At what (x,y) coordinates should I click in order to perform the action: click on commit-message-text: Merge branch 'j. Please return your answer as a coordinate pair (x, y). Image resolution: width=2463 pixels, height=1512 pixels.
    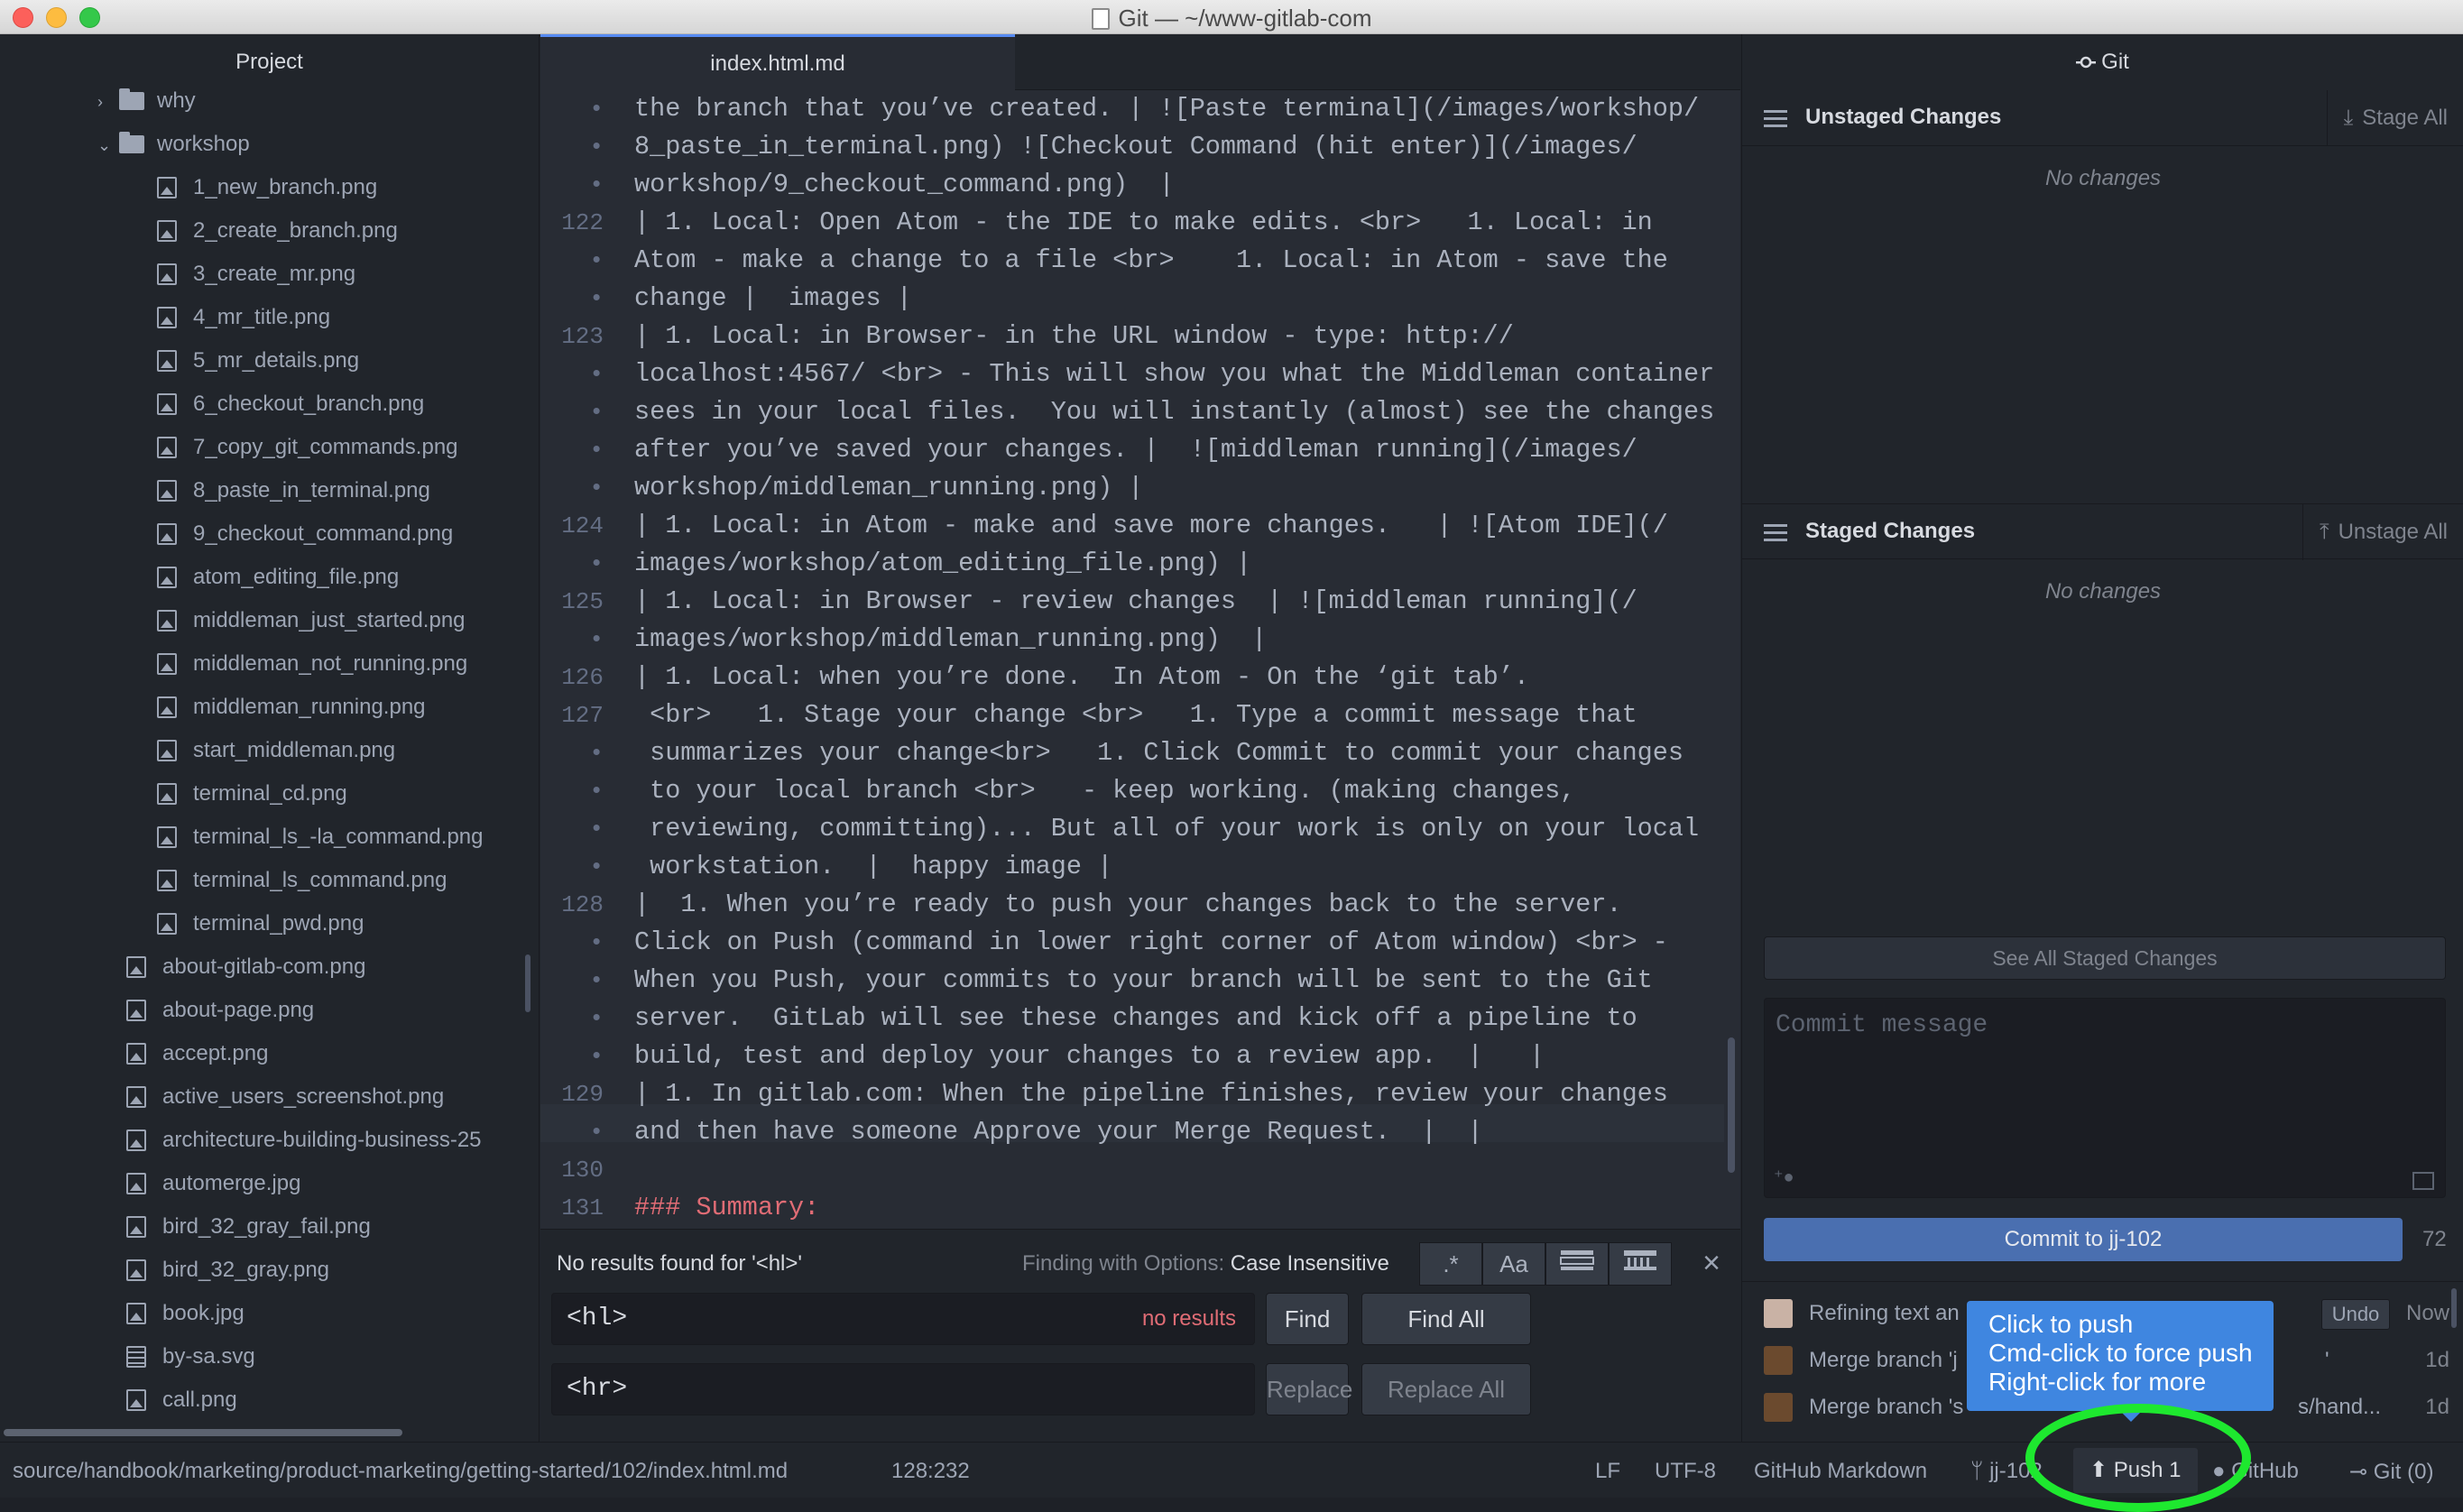
    Looking at the image, I should click on (1883, 1360).